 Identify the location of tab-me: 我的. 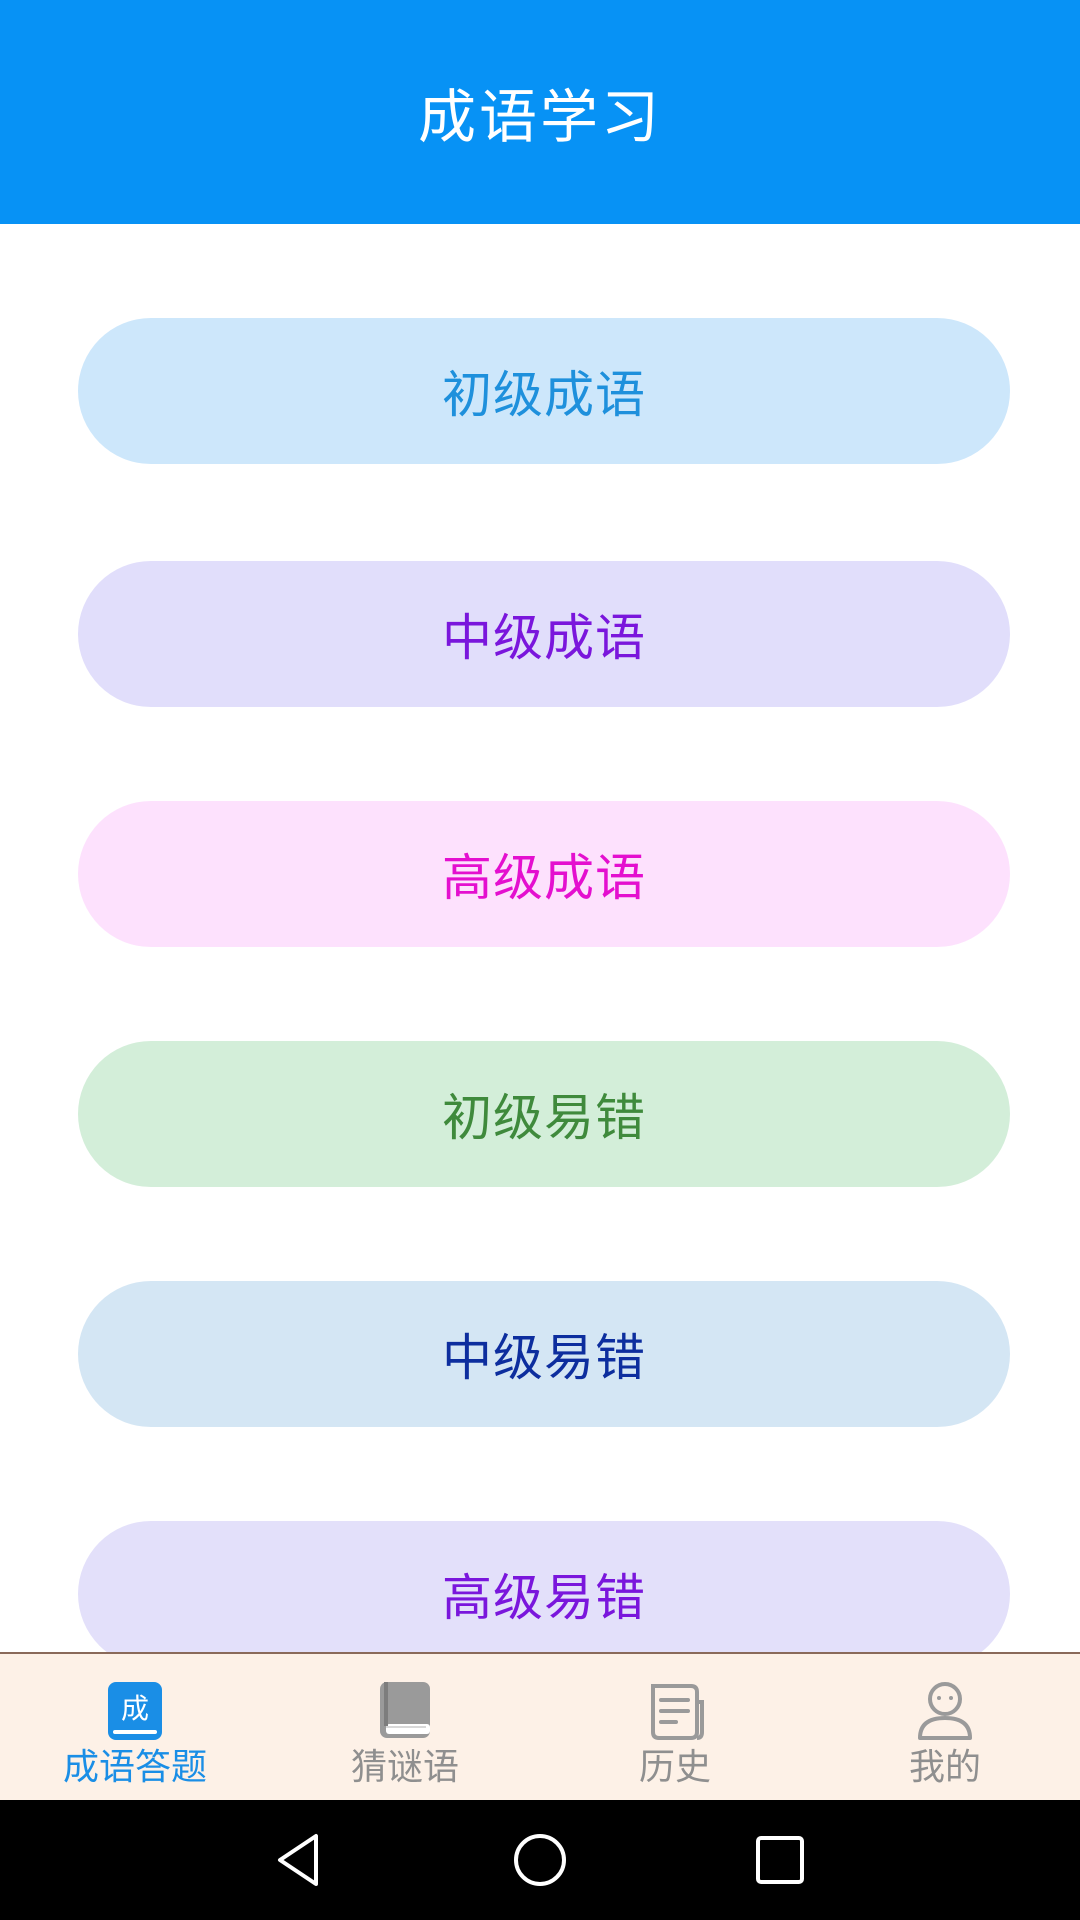
(945, 1727).